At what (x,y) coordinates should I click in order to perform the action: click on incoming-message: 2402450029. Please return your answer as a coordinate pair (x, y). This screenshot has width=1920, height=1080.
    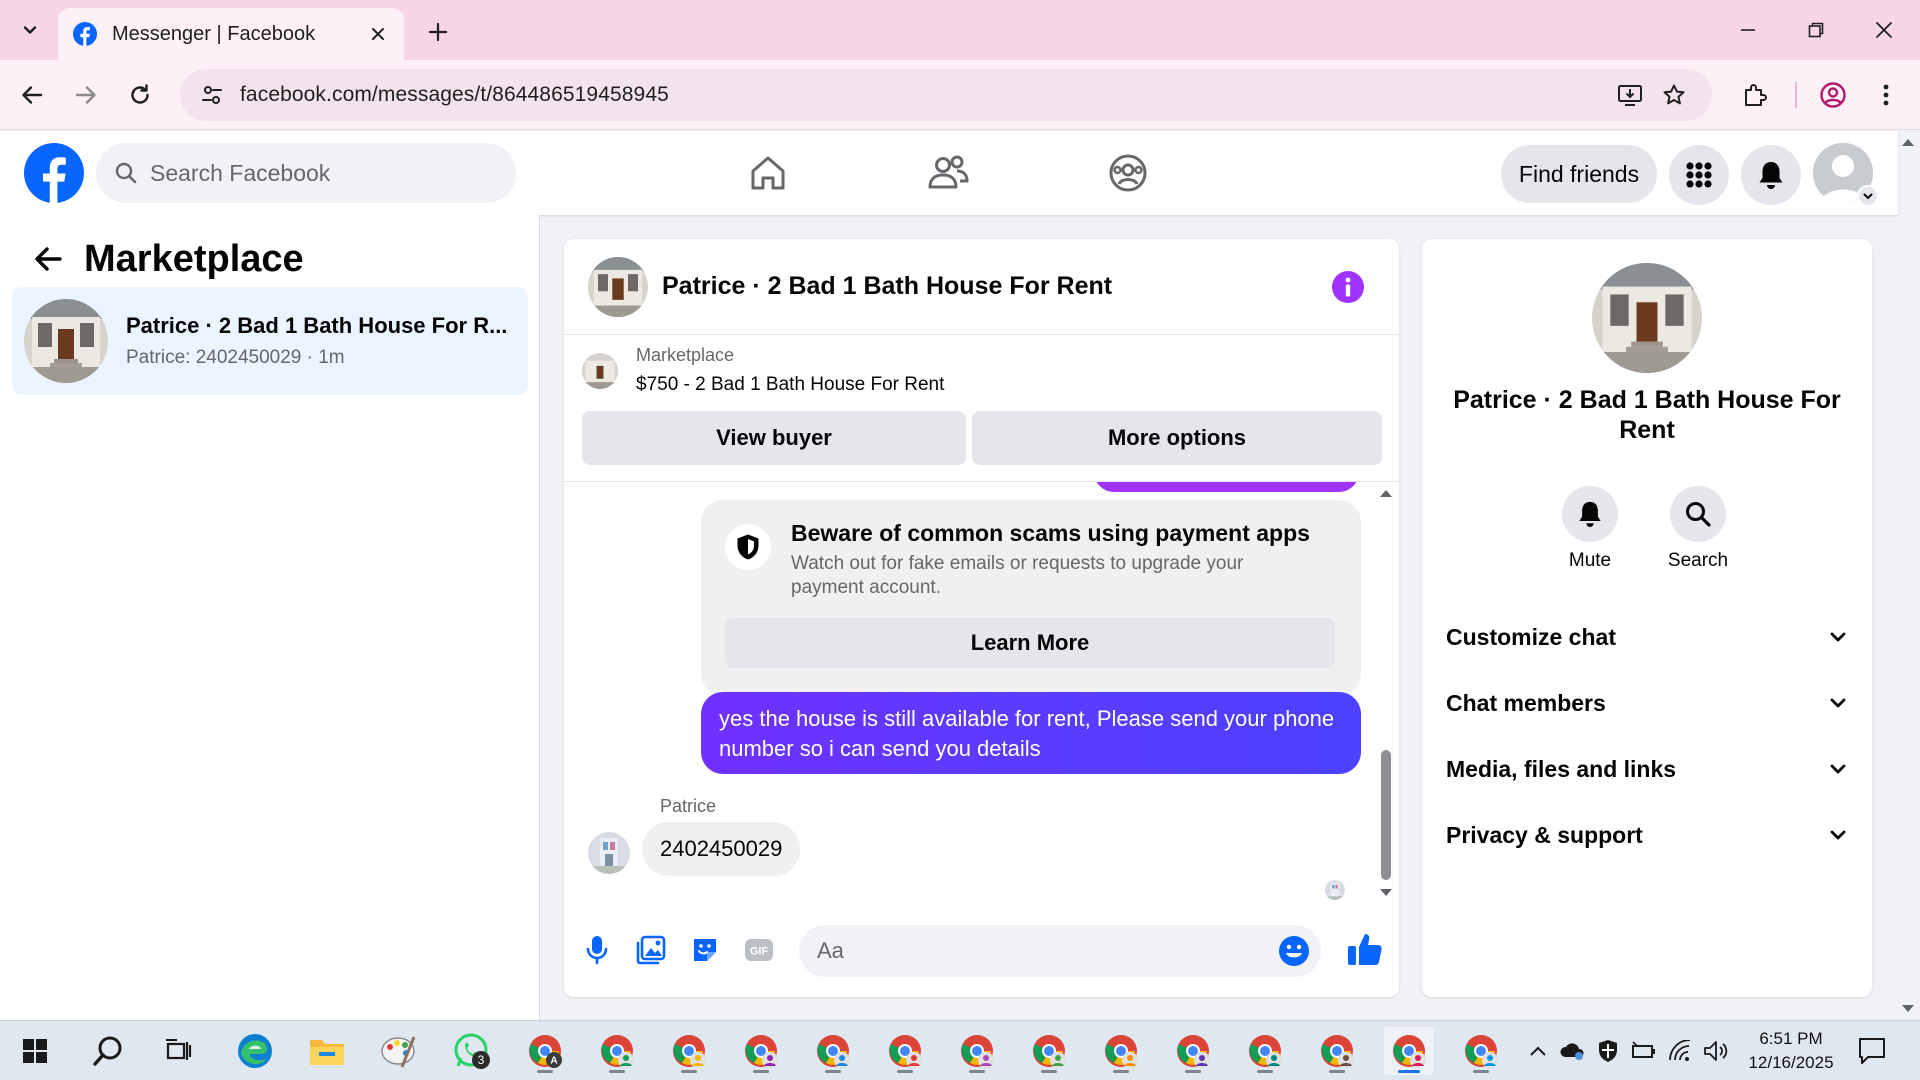
    Looking at the image, I should click on (721, 849).